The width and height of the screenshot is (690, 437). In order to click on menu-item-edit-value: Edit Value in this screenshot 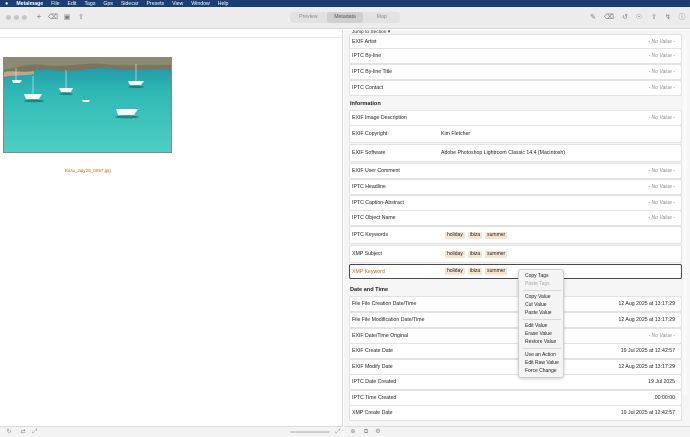, I will do `click(536, 326)`.